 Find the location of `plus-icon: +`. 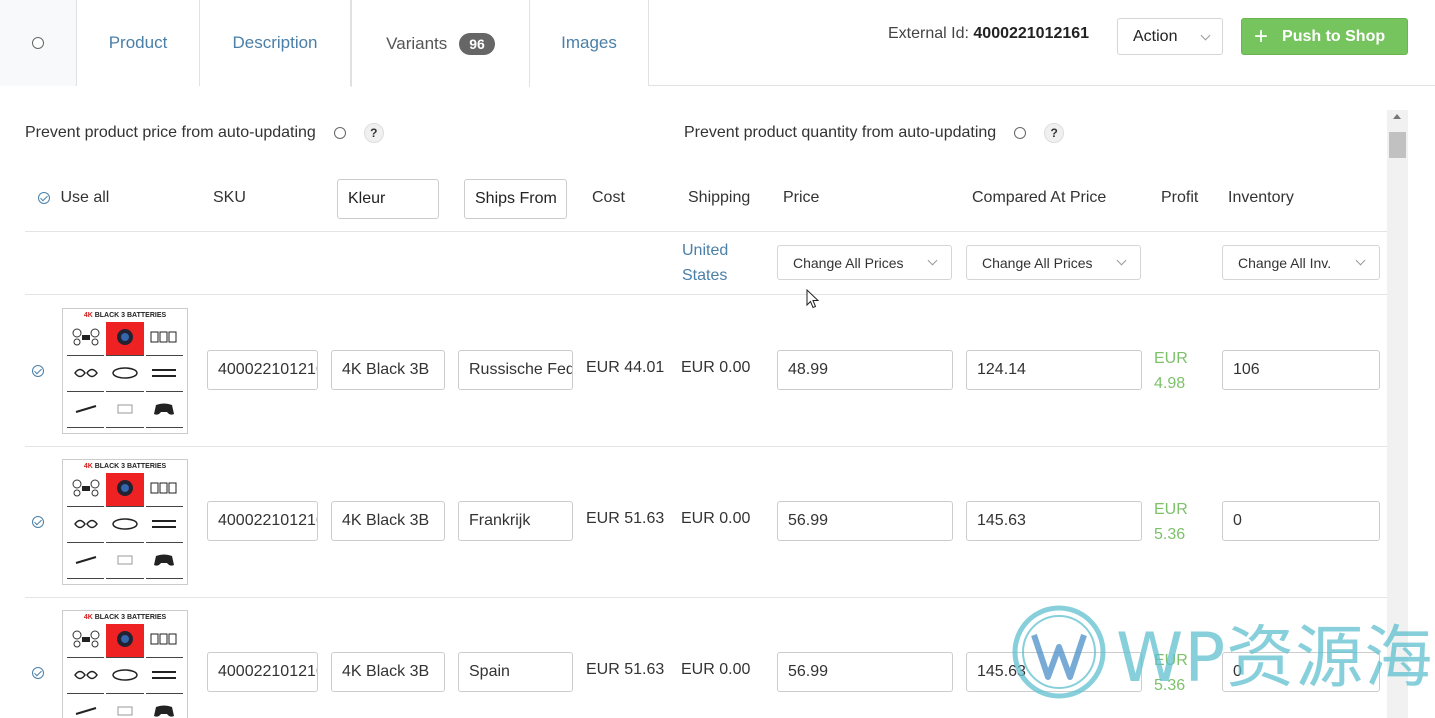

plus-icon: + is located at coordinates (1261, 36).